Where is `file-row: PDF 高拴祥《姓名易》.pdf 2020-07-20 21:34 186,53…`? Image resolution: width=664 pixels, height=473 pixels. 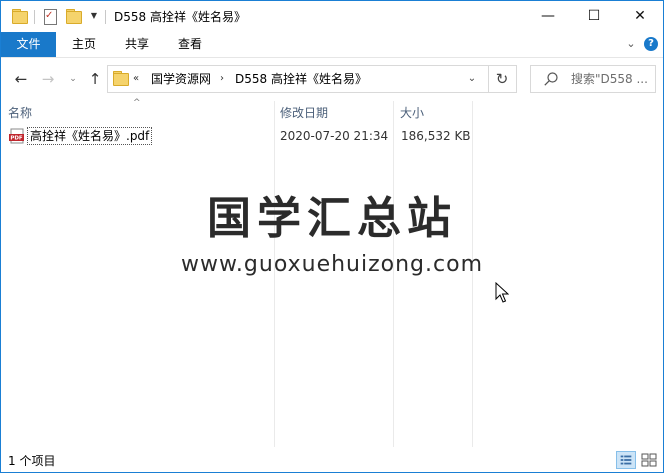
file-row: PDF 高拴祥《姓名易》.pdf 2020-07-20 21:34 186,53… is located at coordinates (240, 136).